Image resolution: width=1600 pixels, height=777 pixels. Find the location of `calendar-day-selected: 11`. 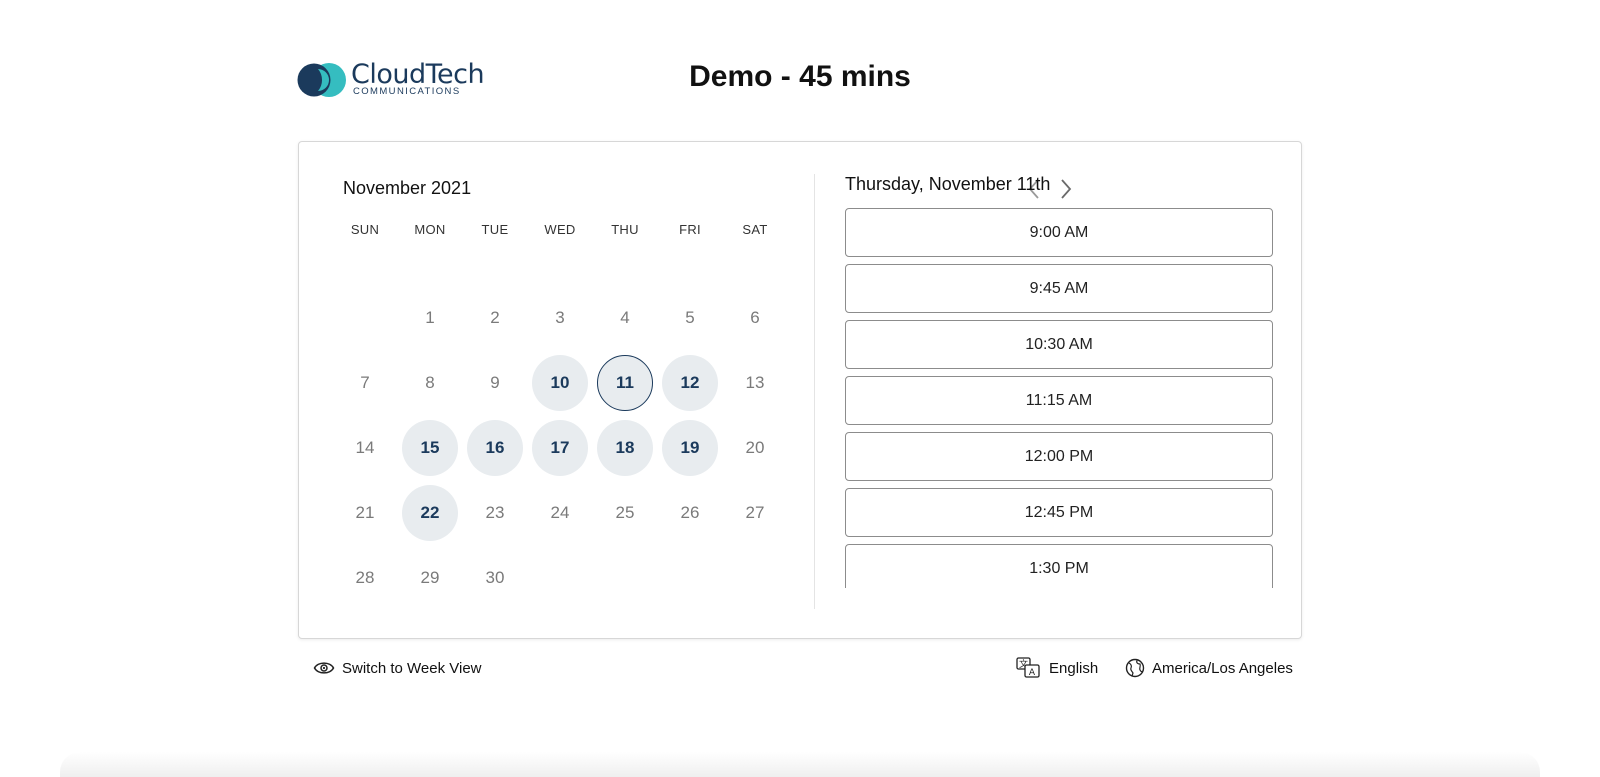

calendar-day-selected: 11 is located at coordinates (625, 383).